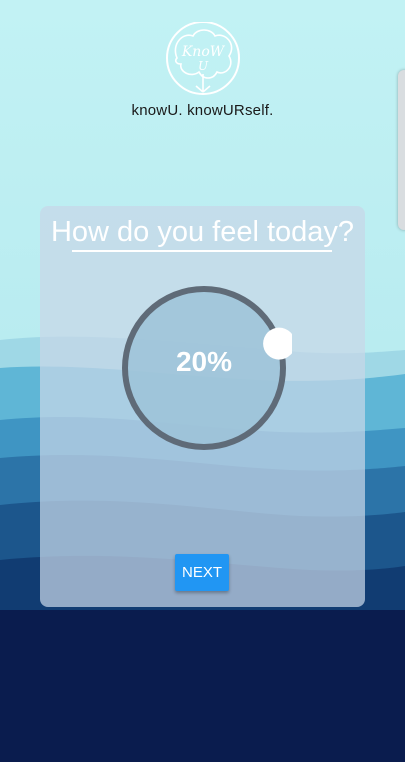 The width and height of the screenshot is (405, 762). What do you see at coordinates (401, 150) in the screenshot?
I see `edge-panel-handle` at bounding box center [401, 150].